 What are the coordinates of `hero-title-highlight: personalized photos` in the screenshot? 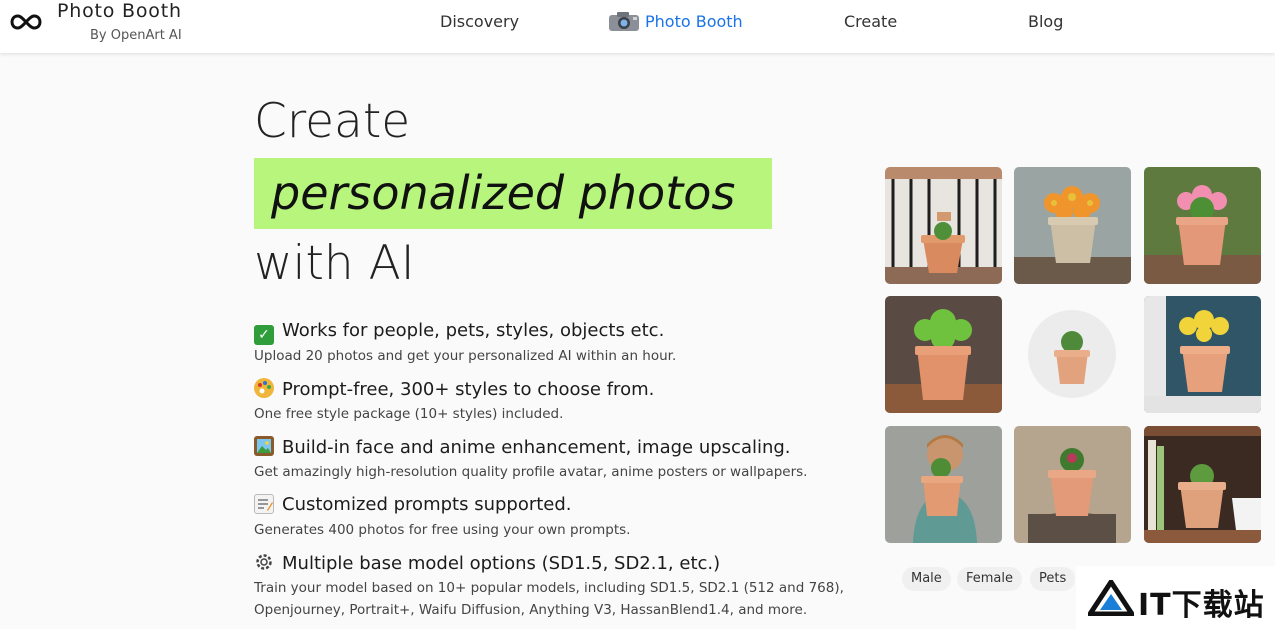 It's located at (503, 193).